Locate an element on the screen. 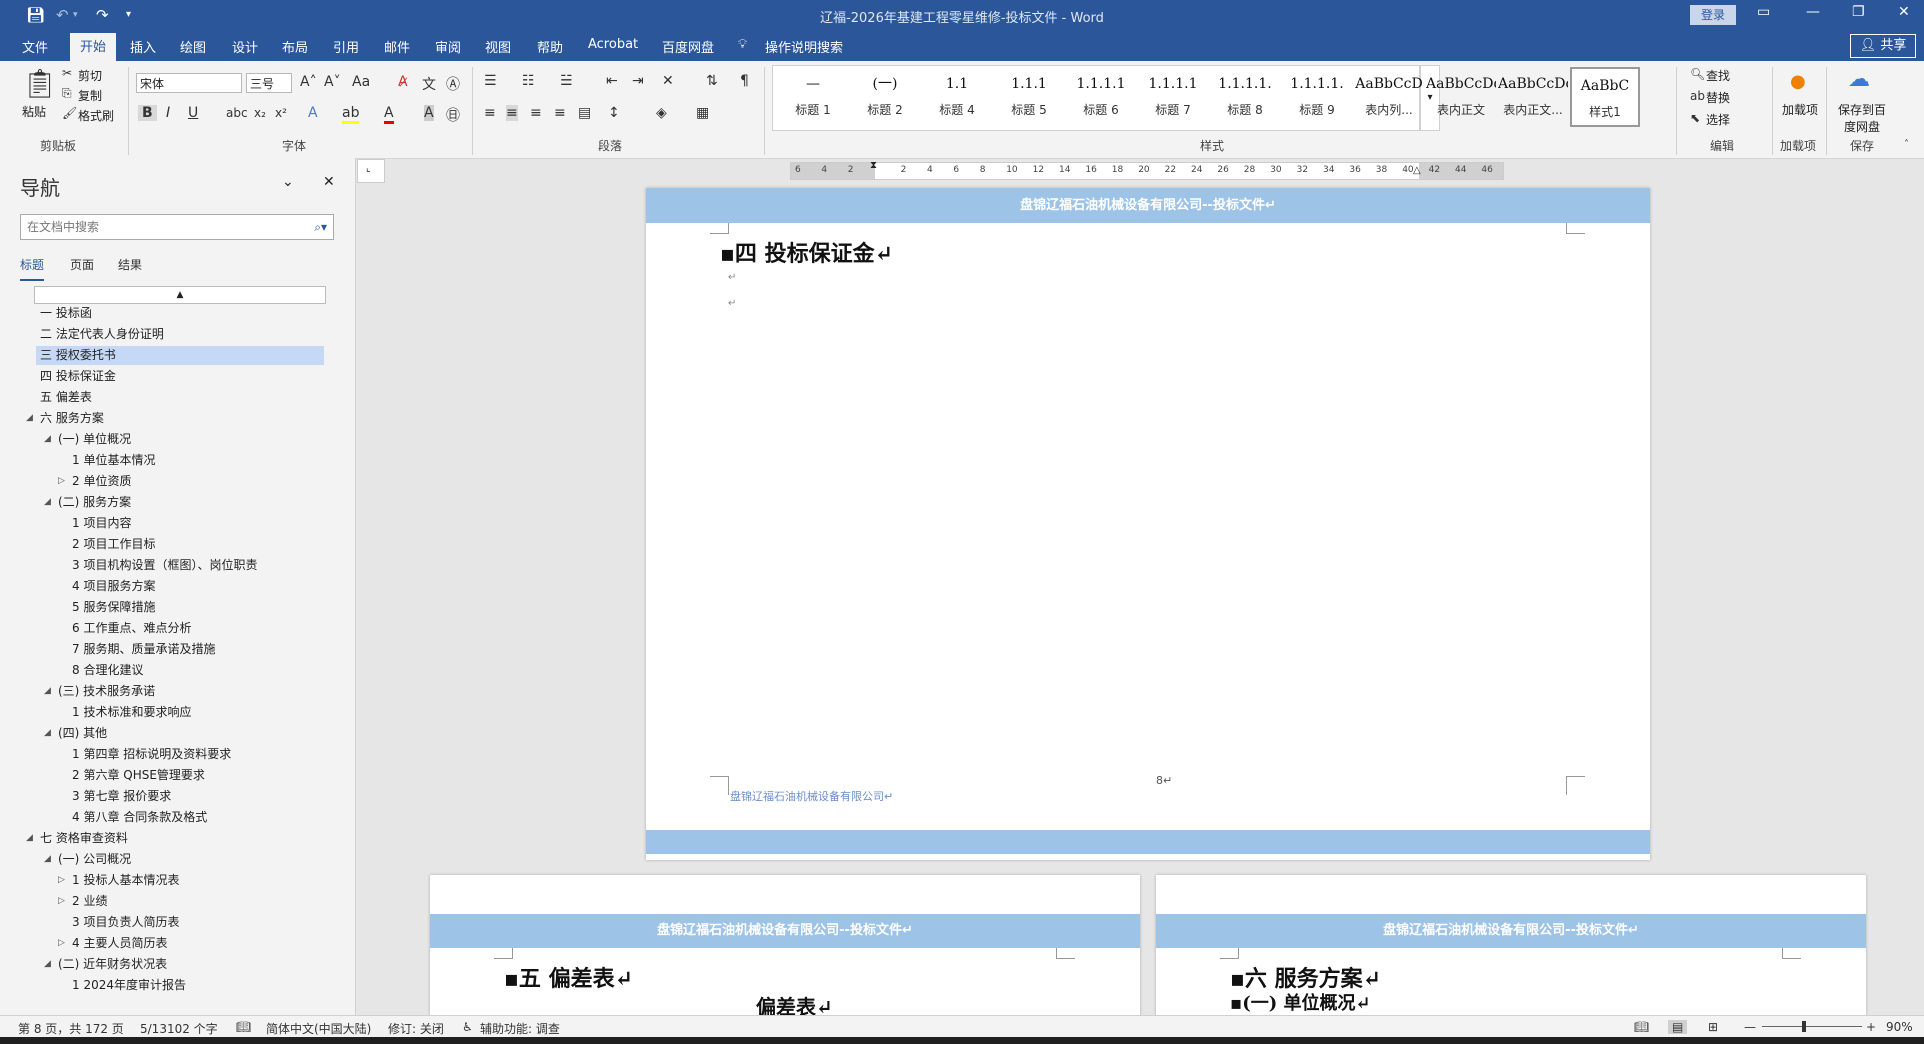  zoom-in-icon: + is located at coordinates (1871, 1027).